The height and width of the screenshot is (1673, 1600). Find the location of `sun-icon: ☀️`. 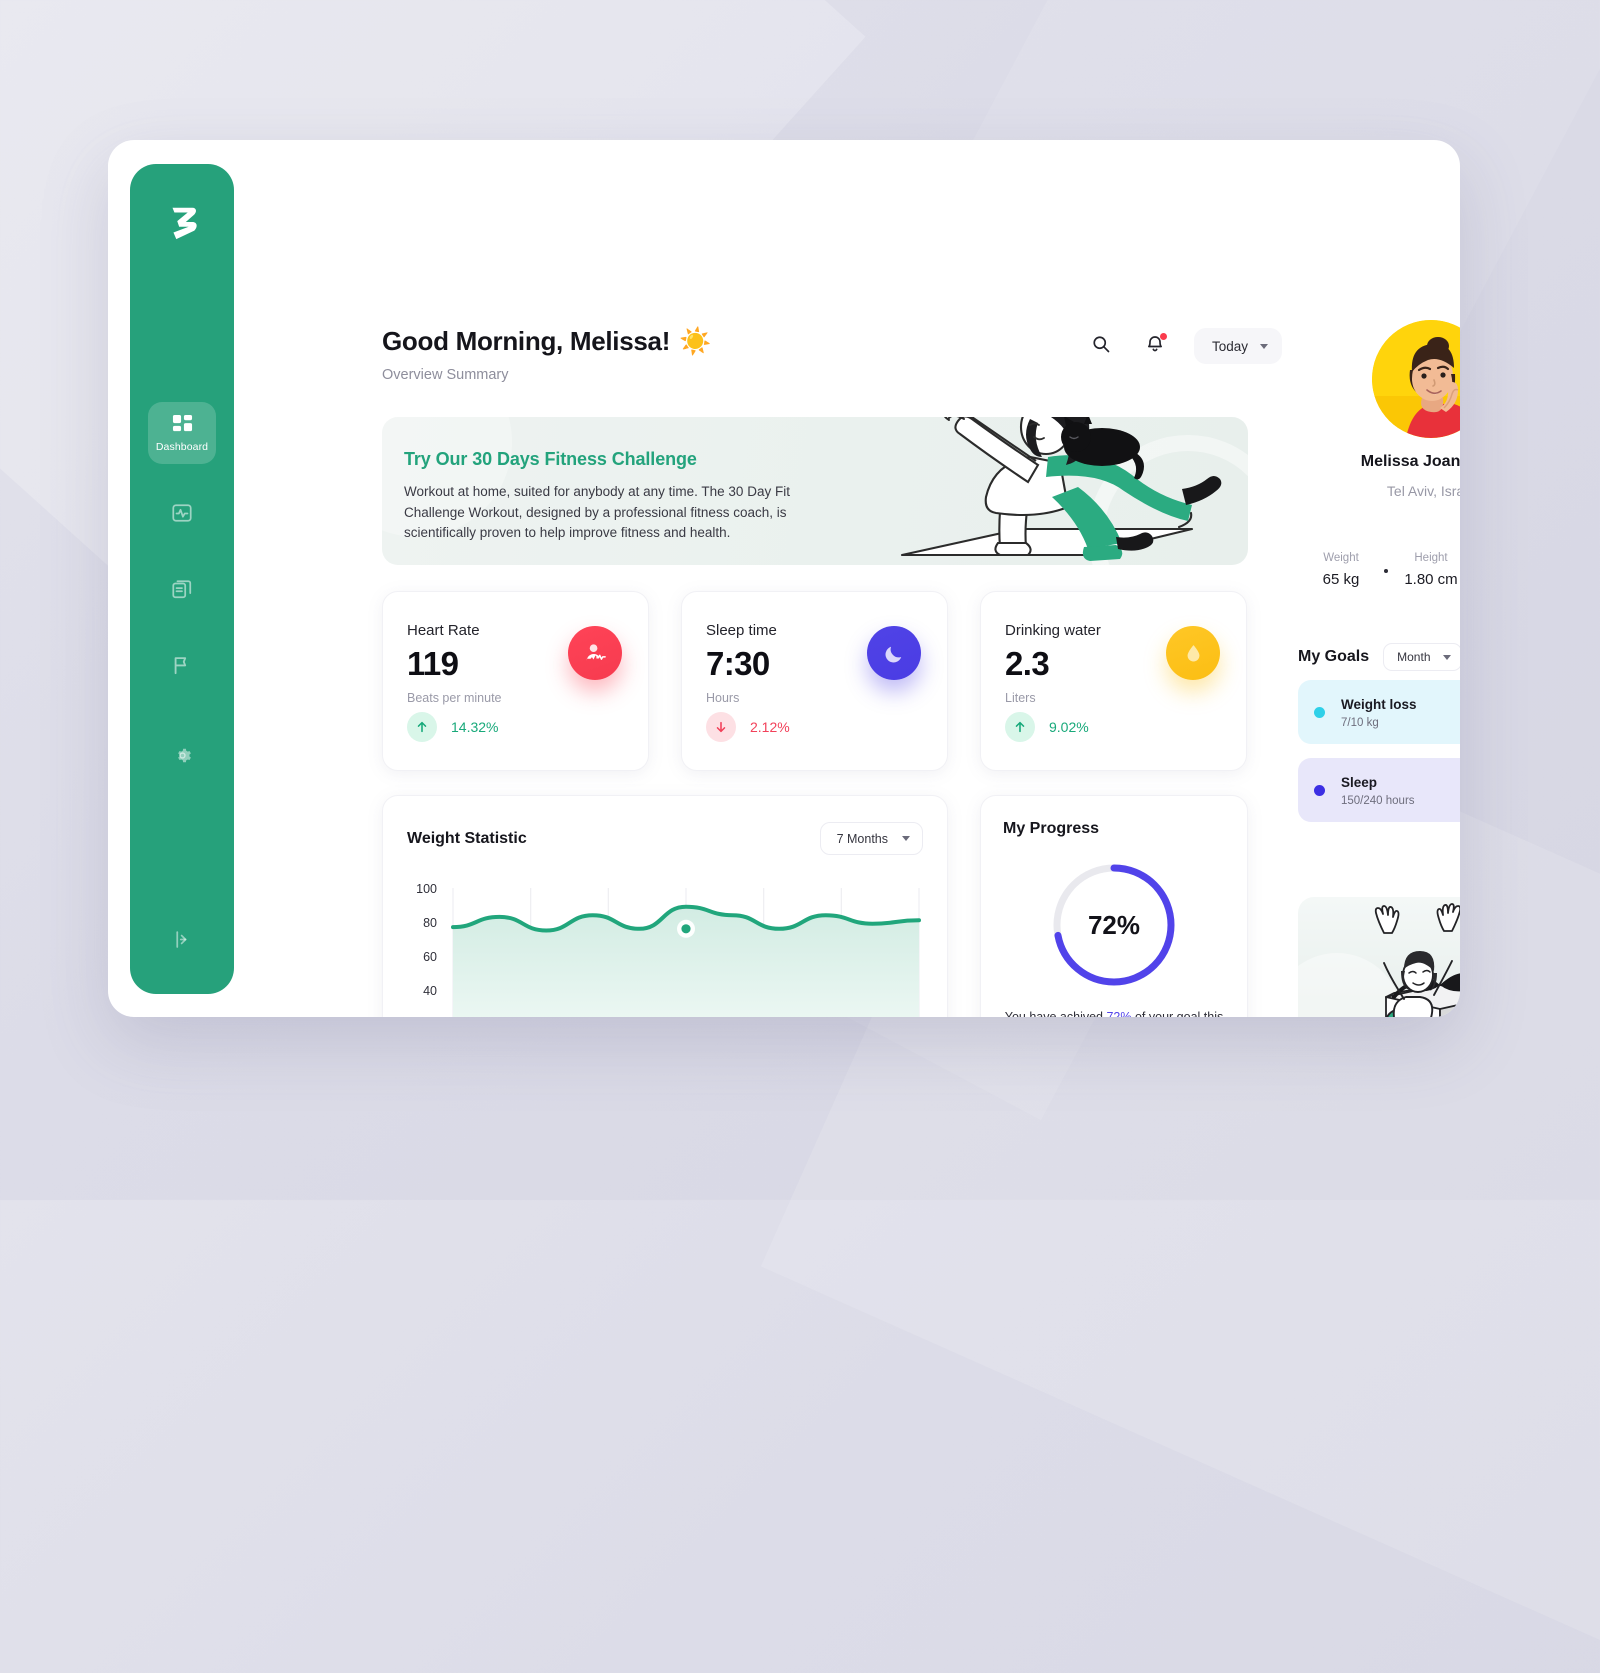

sun-icon: ☀️ is located at coordinates (695, 341).